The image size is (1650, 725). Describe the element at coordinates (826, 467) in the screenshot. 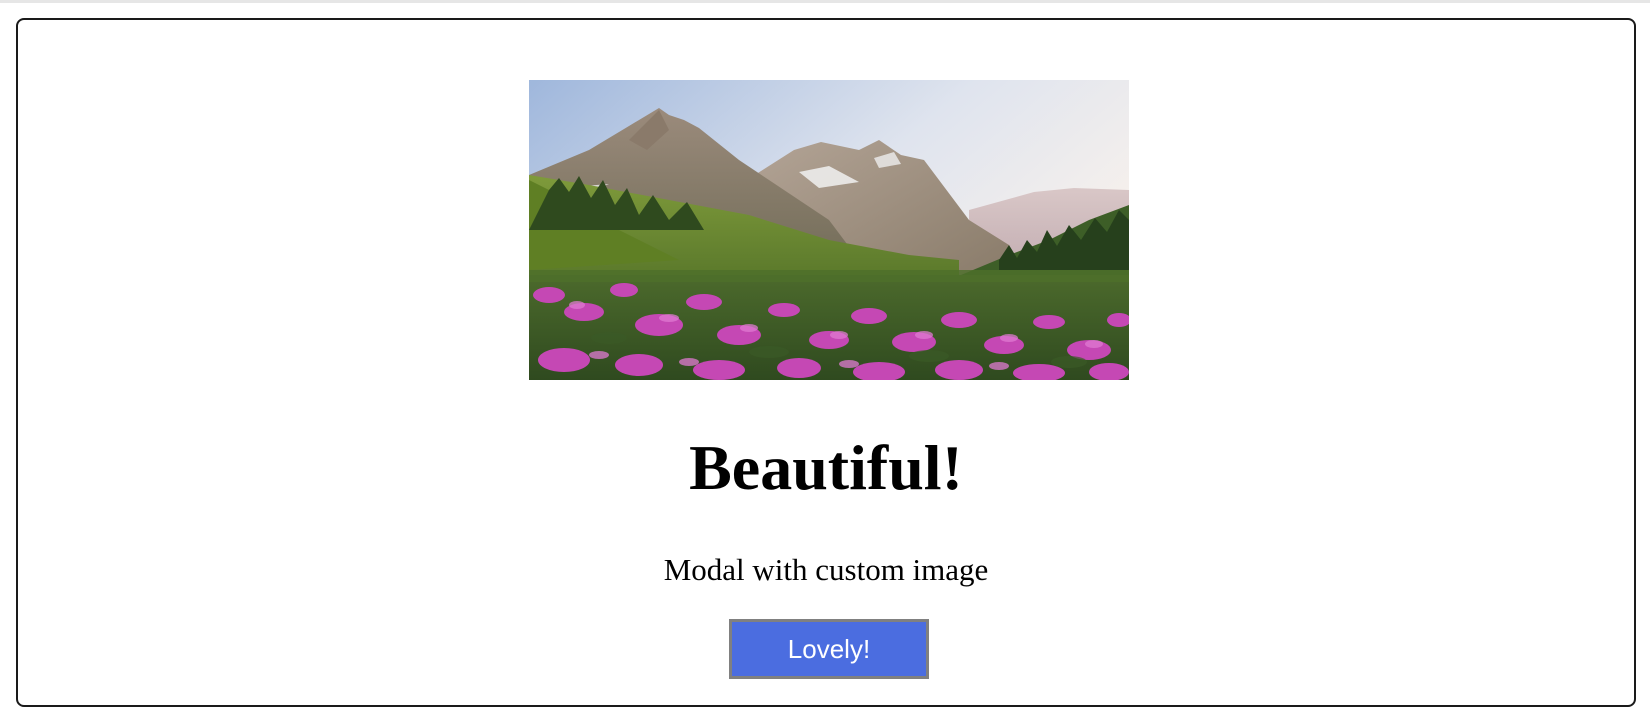

I see `modal-title: Beautiful!` at that location.